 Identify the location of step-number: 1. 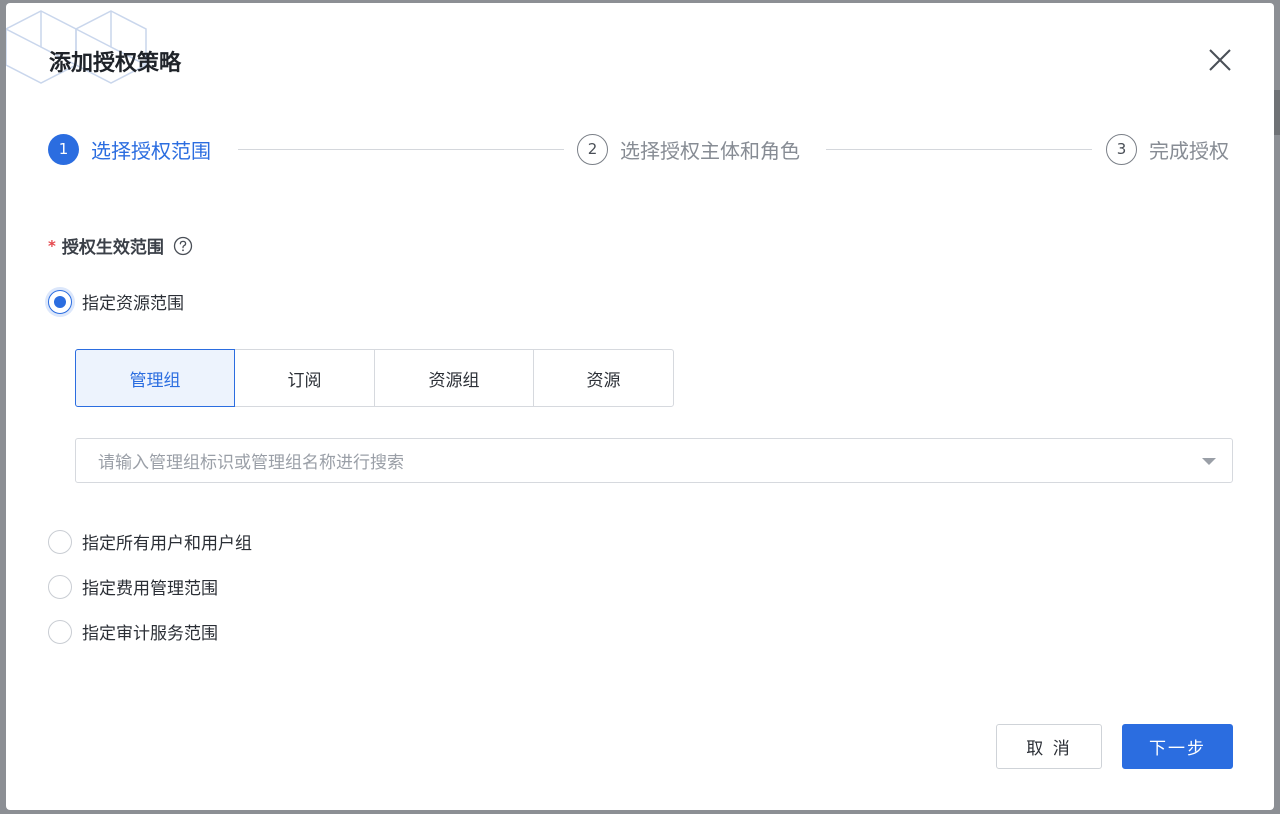
(63, 149).